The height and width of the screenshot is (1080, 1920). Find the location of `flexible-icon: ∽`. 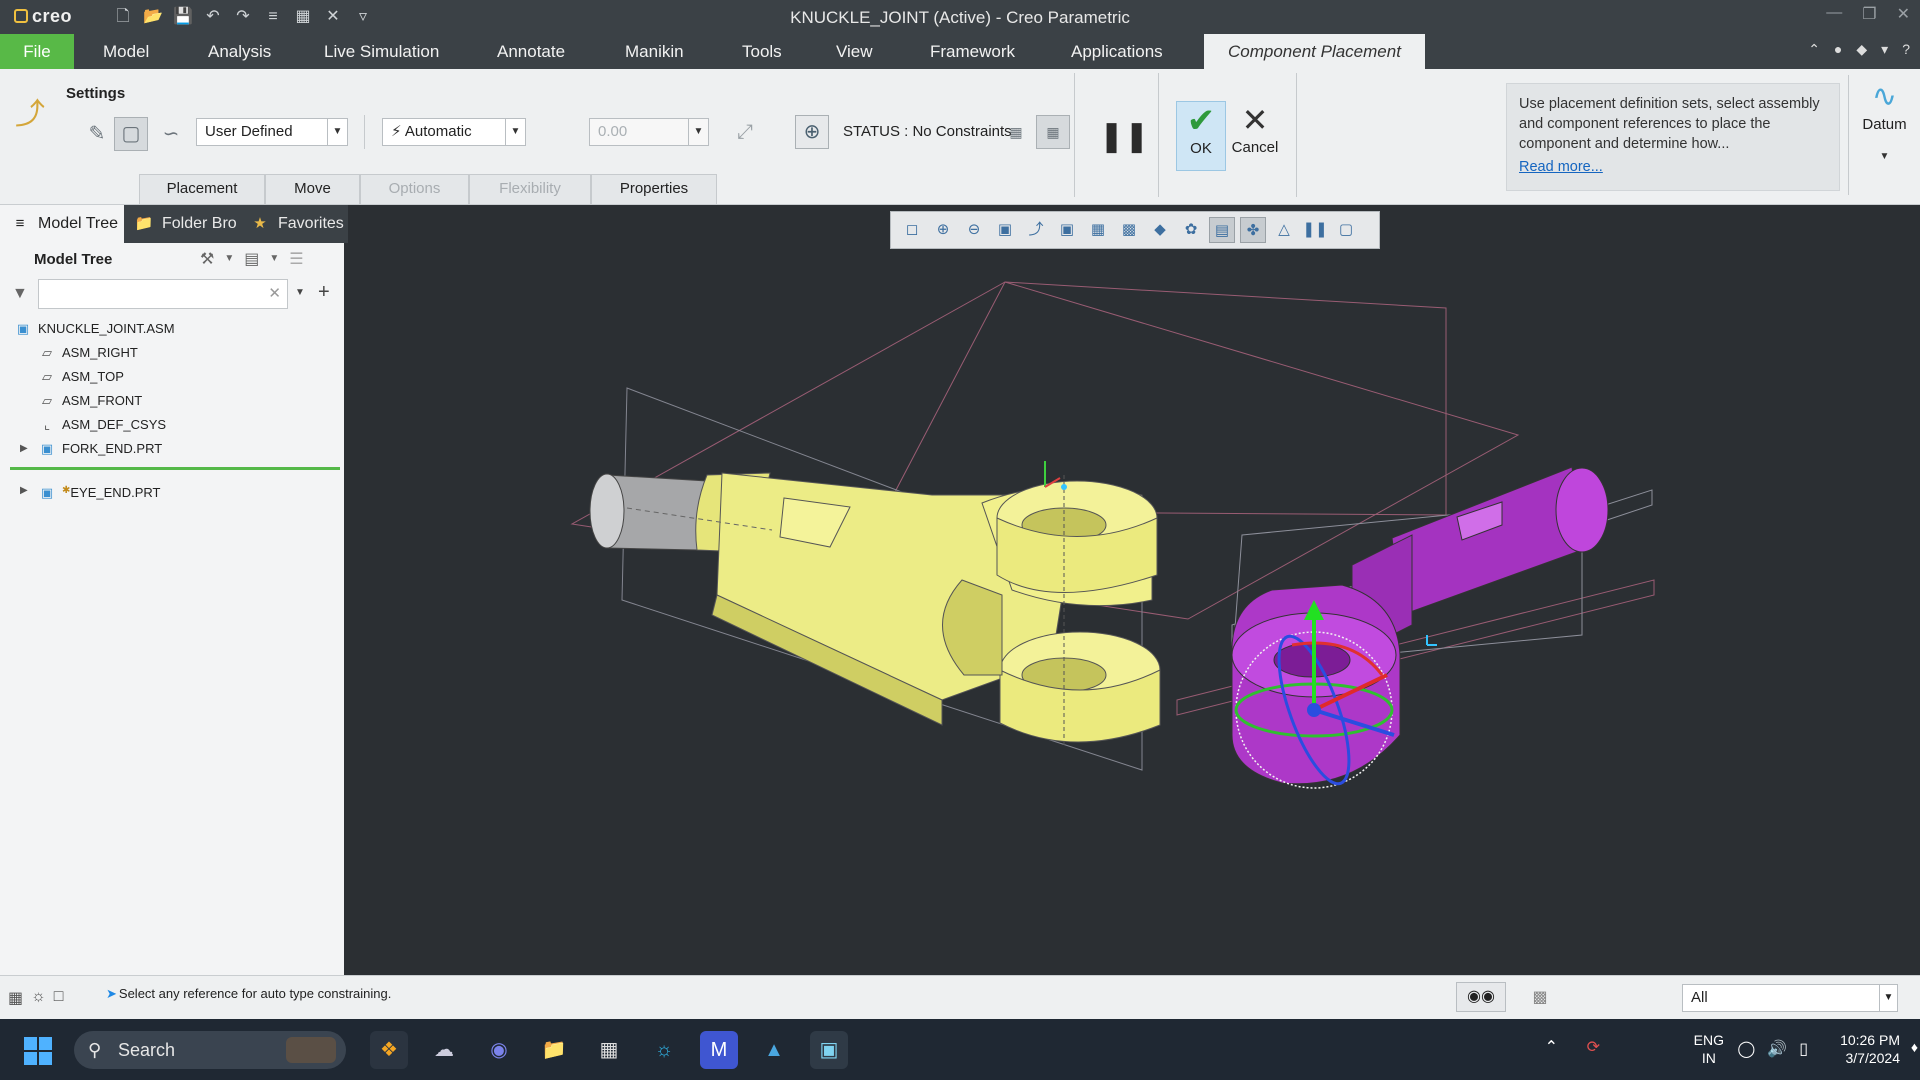

flexible-icon: ∽ is located at coordinates (171, 134).